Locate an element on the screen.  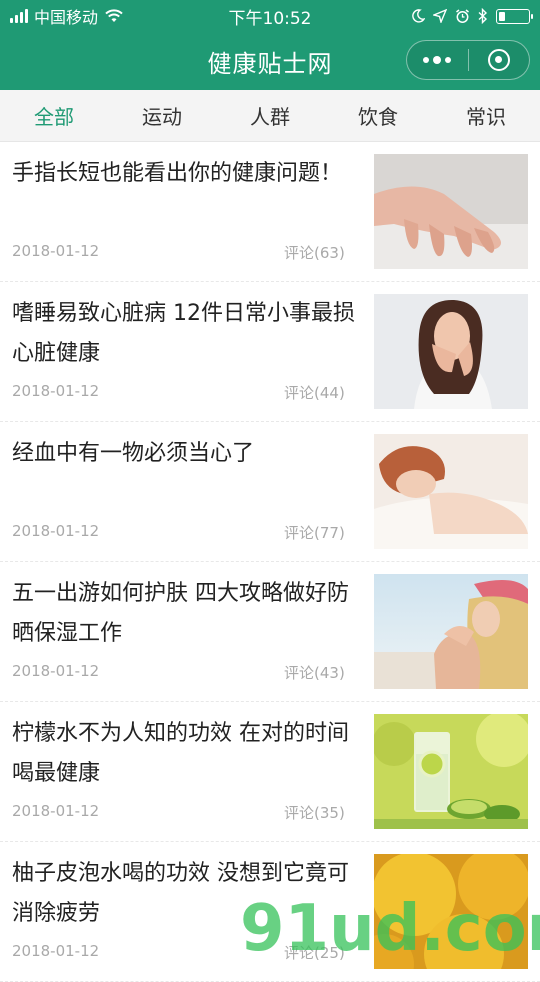
location-icon is located at coordinates (440, 16).